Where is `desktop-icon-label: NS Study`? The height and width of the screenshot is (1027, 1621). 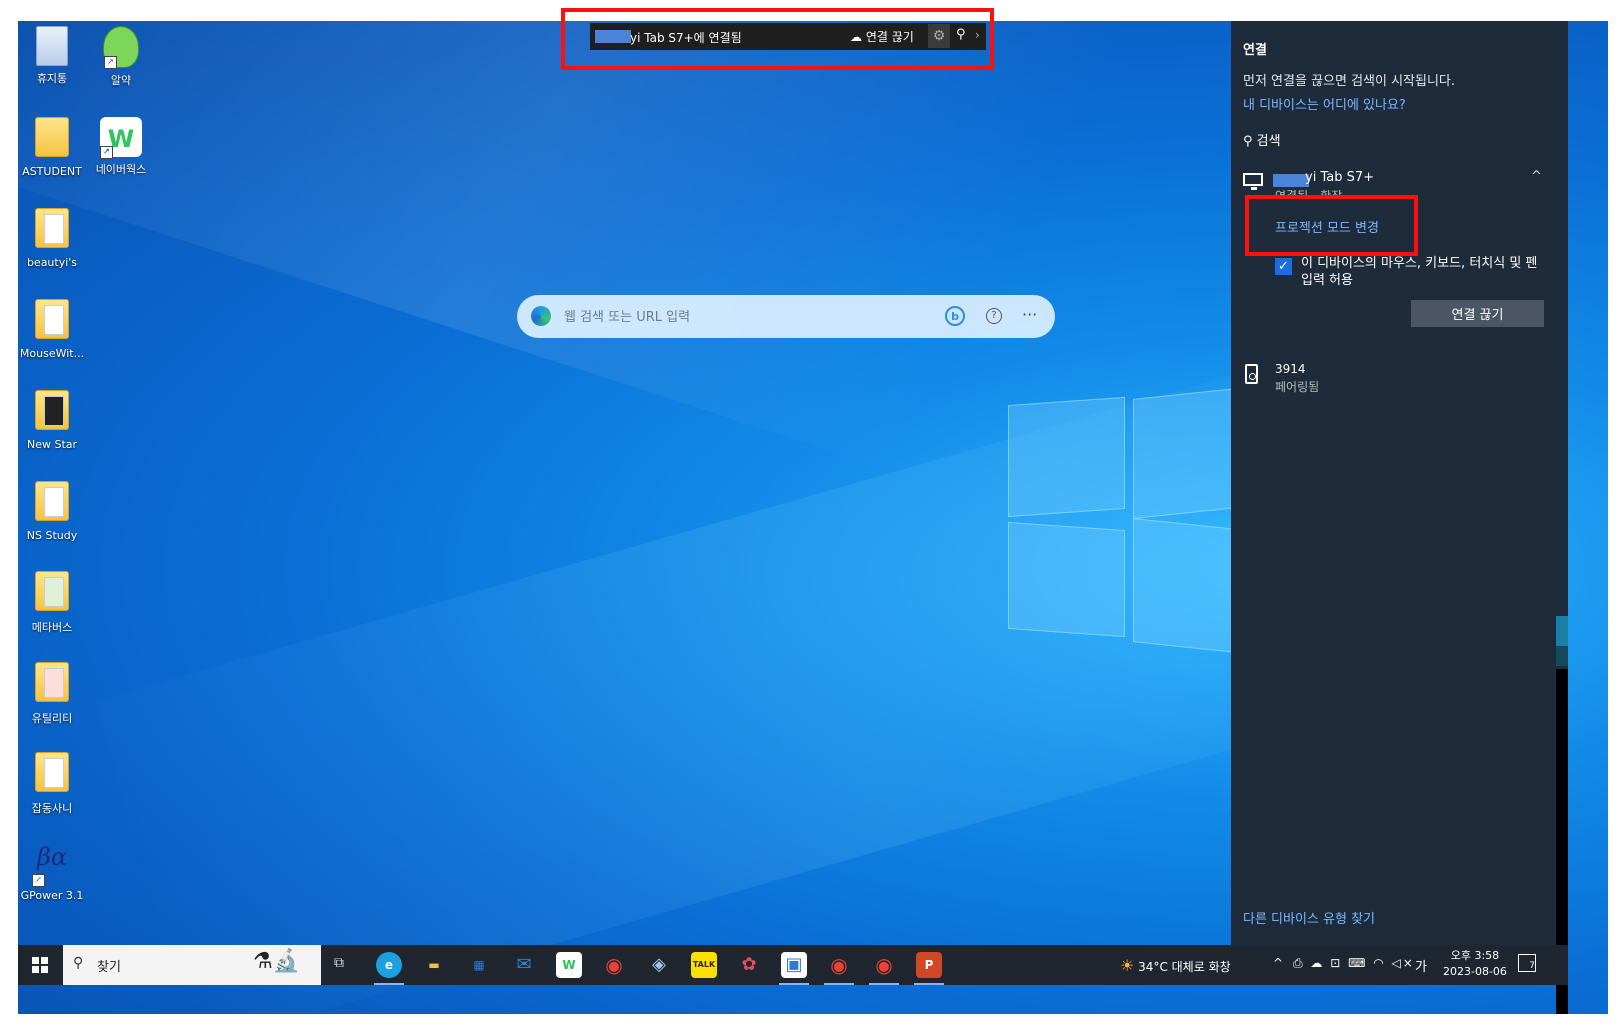
desktop-icon-label: NS Study is located at coordinates (52, 535).